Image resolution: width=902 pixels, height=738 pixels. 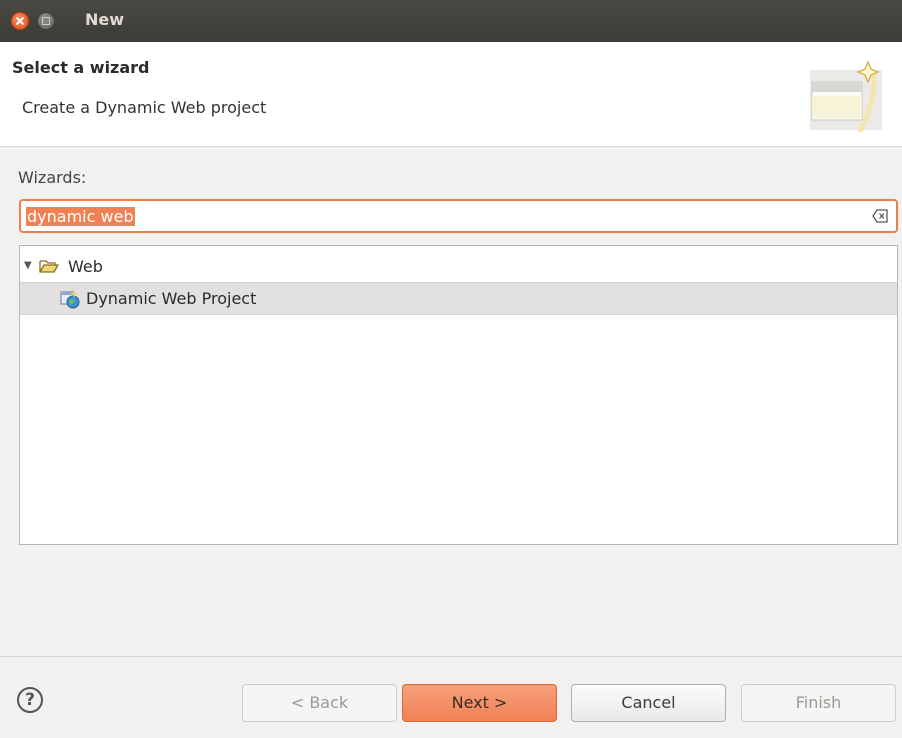 What do you see at coordinates (85, 266) in the screenshot?
I see `tree-item-label: Web` at bounding box center [85, 266].